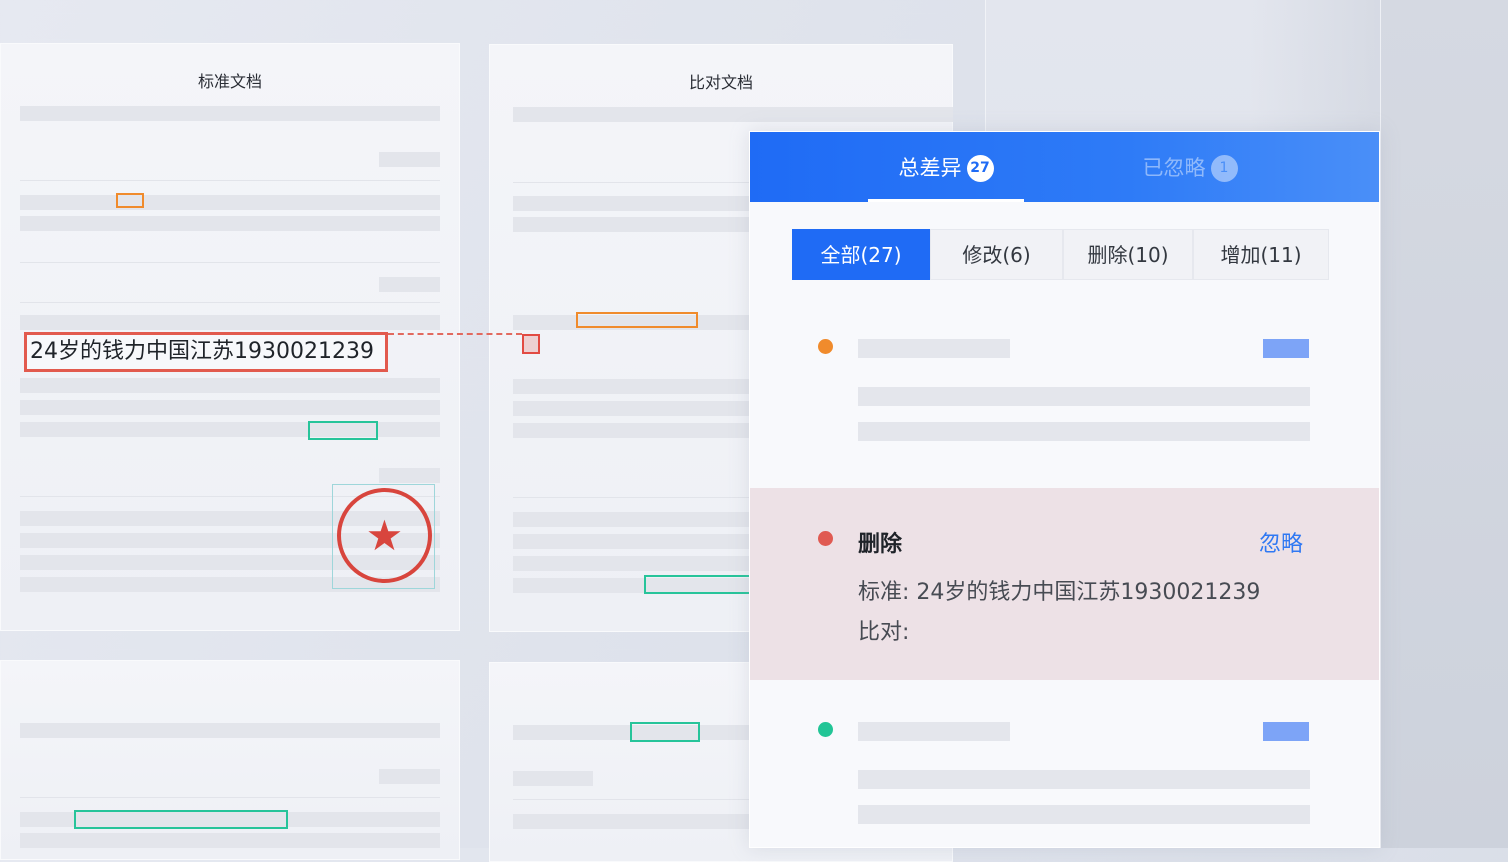  What do you see at coordinates (206, 352) in the screenshot?
I see `highlighted-deleted-text: 24岁的钱力中国江苏1930021239` at bounding box center [206, 352].